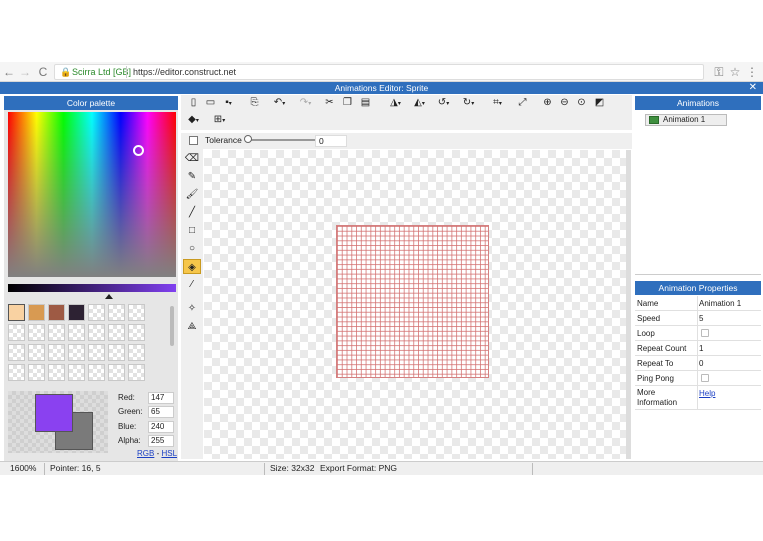  I want to click on animation-name: Animation 1, so click(684, 119).